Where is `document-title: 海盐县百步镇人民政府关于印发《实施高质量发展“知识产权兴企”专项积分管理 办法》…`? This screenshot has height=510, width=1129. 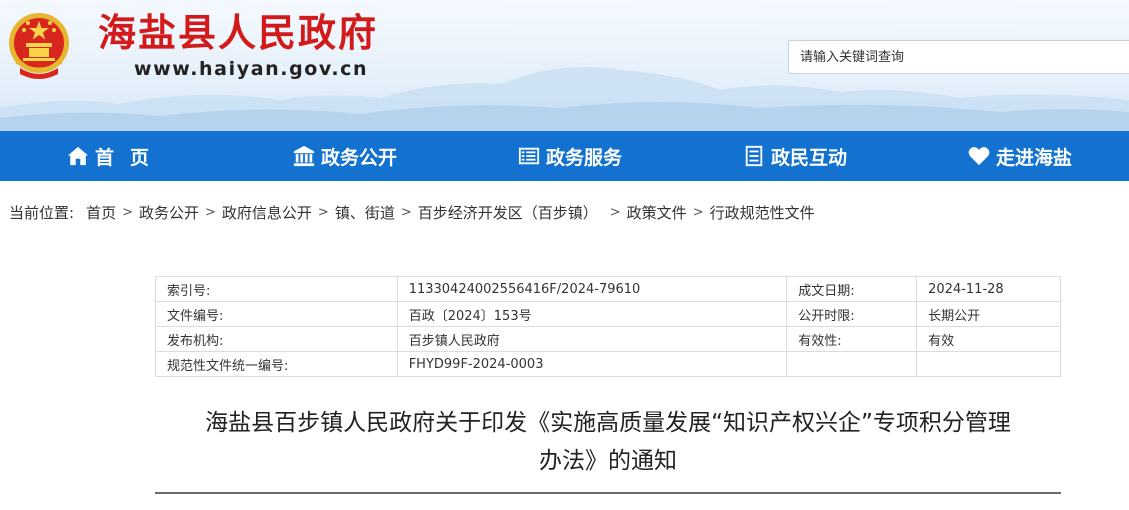
document-title: 海盐县百步镇人民政府关于印发《实施高质量发展“知识产权兴企”专项积分管理 办法》… is located at coordinates (608, 442).